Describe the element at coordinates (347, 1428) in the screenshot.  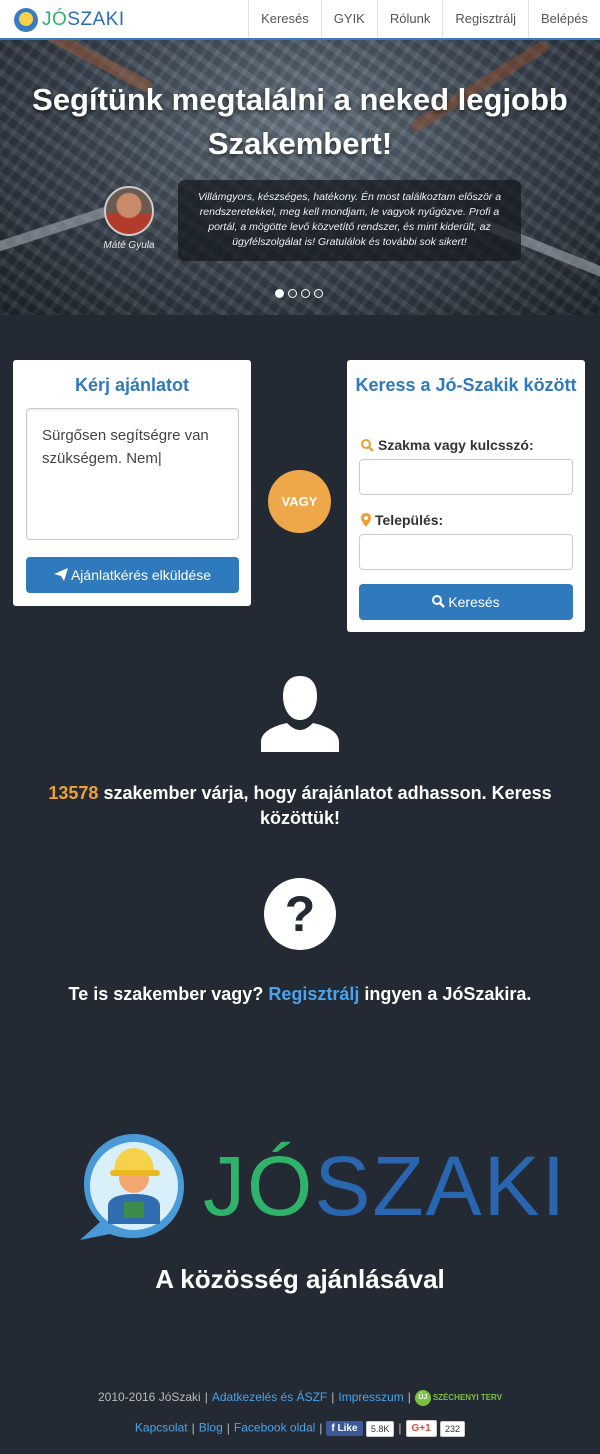
I see `facebook-like-label: Like` at that location.